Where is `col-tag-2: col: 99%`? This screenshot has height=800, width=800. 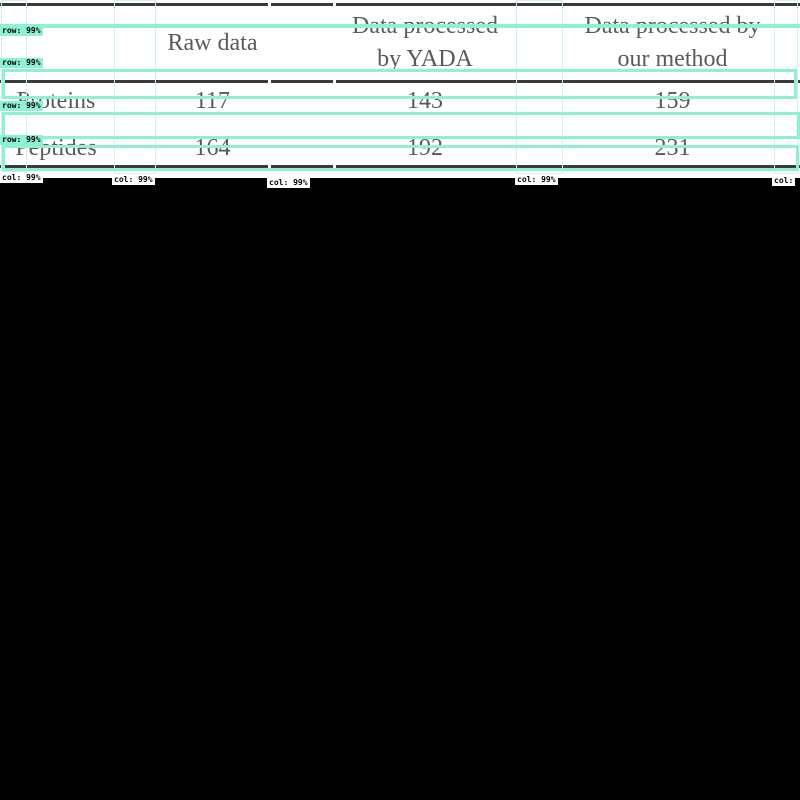 col-tag-2: col: 99% is located at coordinates (133, 180).